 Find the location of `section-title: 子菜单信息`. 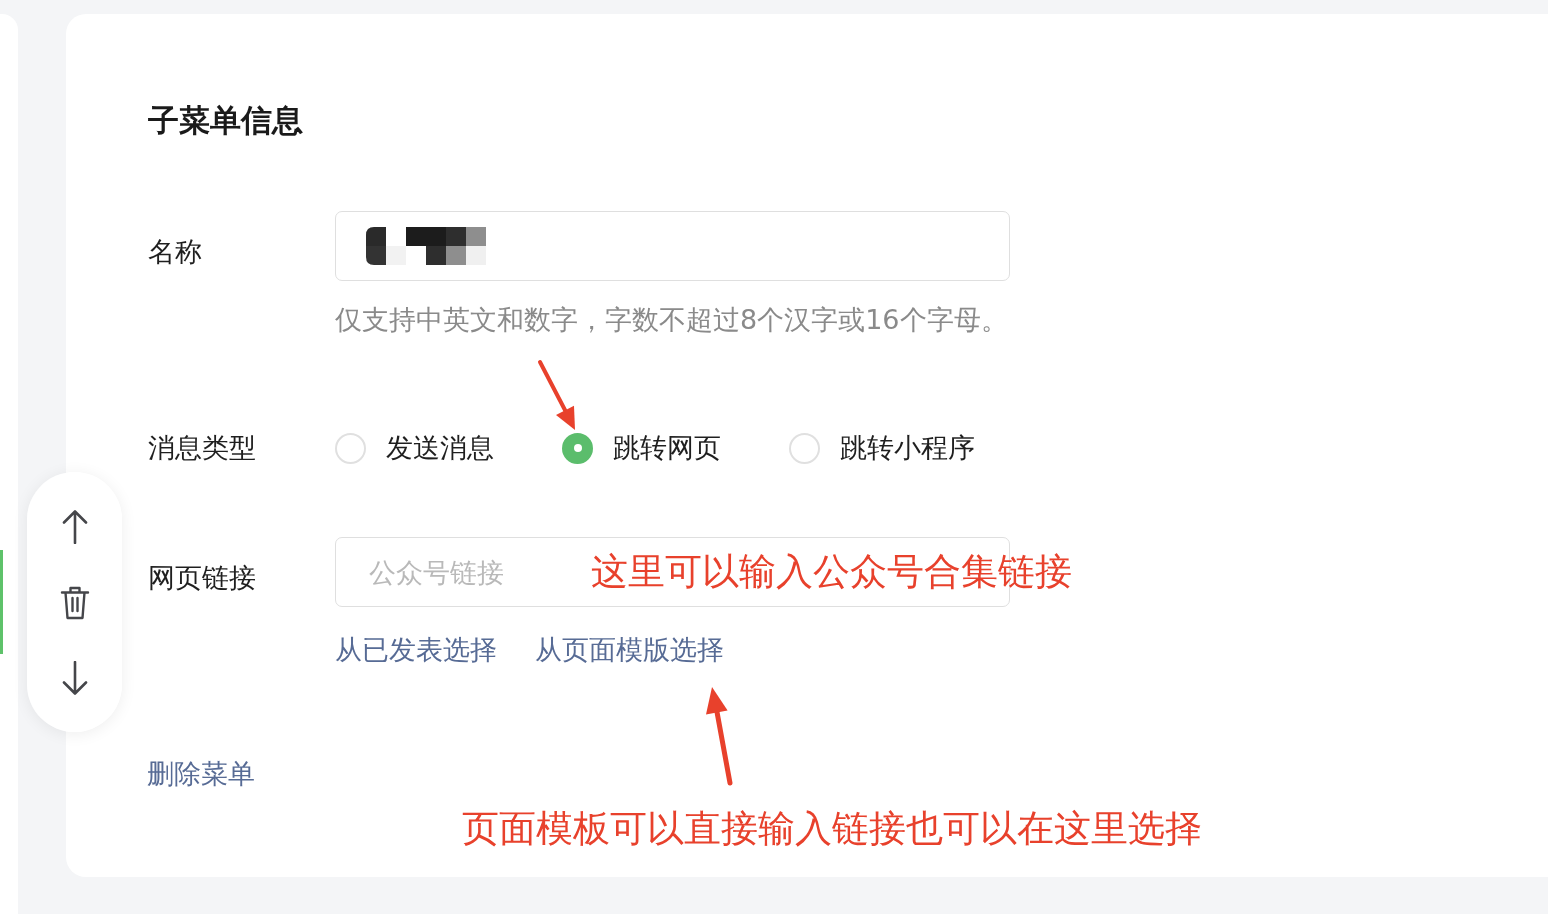

section-title: 子菜单信息 is located at coordinates (225, 120).